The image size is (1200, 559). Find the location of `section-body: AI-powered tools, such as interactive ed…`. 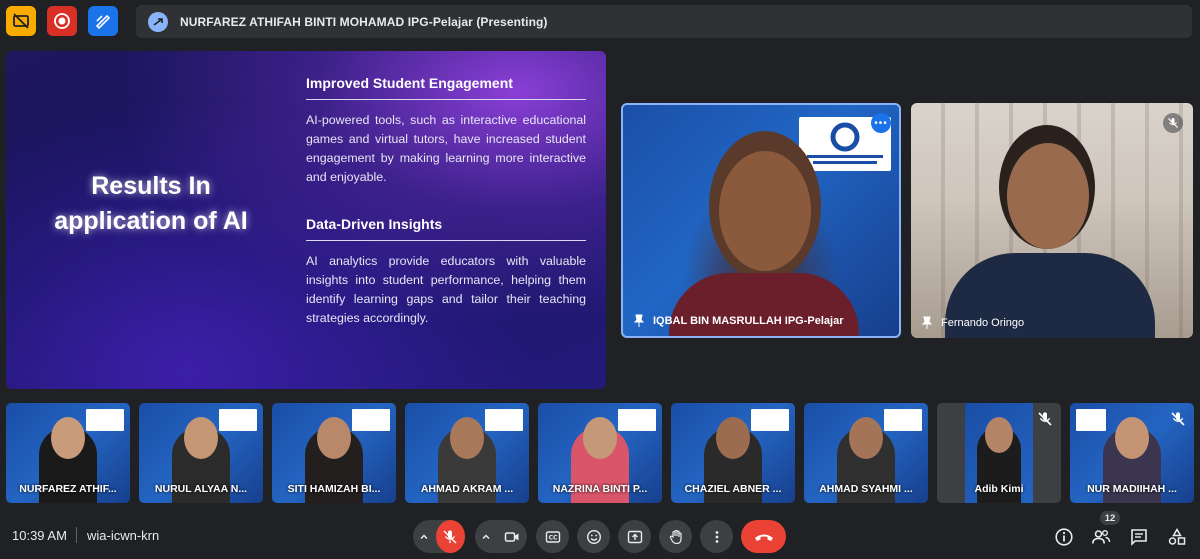

section-body: AI-powered tools, such as interactive ed… is located at coordinates (446, 148).